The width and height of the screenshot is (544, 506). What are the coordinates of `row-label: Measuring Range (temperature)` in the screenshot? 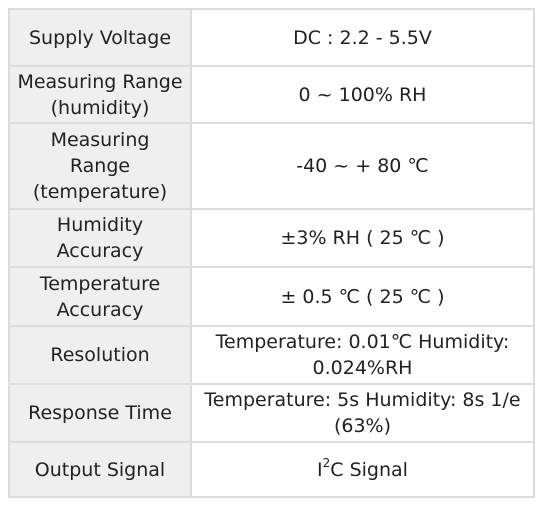 It's located at (100, 166).